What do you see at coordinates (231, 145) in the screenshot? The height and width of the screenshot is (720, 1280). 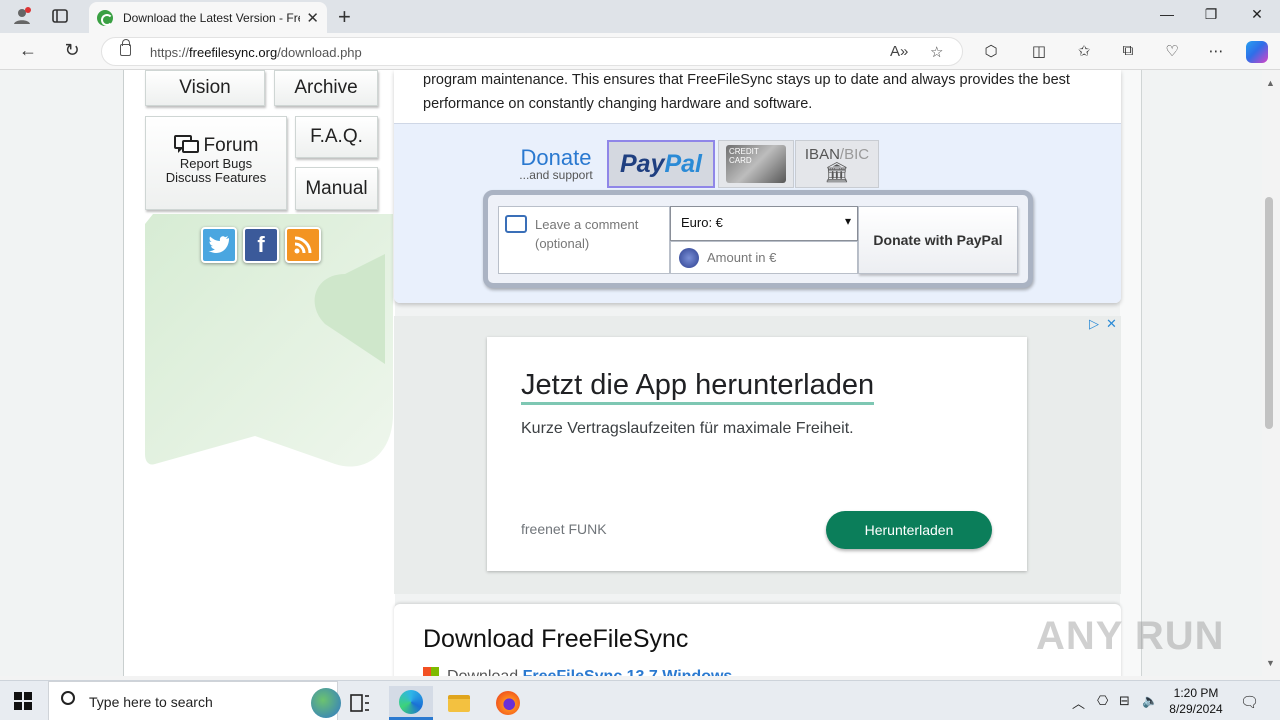 I see `forum-label: Forum` at bounding box center [231, 145].